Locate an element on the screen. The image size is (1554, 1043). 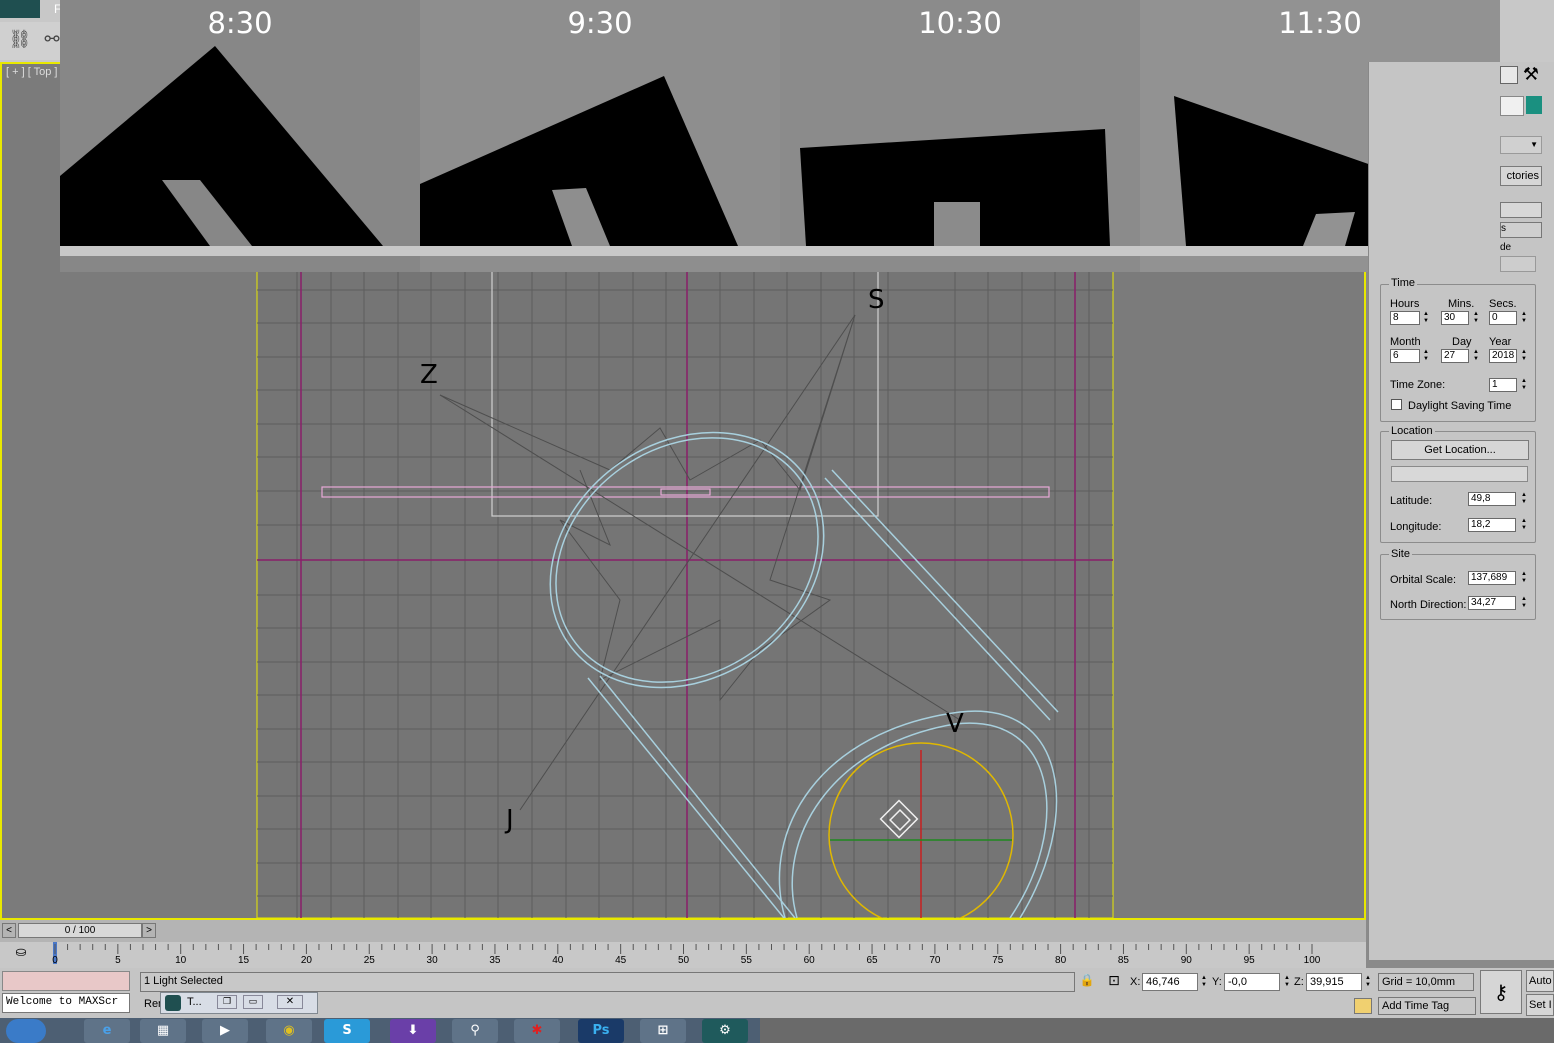
paint-icon: ✱ is located at coordinates (537, 1031).